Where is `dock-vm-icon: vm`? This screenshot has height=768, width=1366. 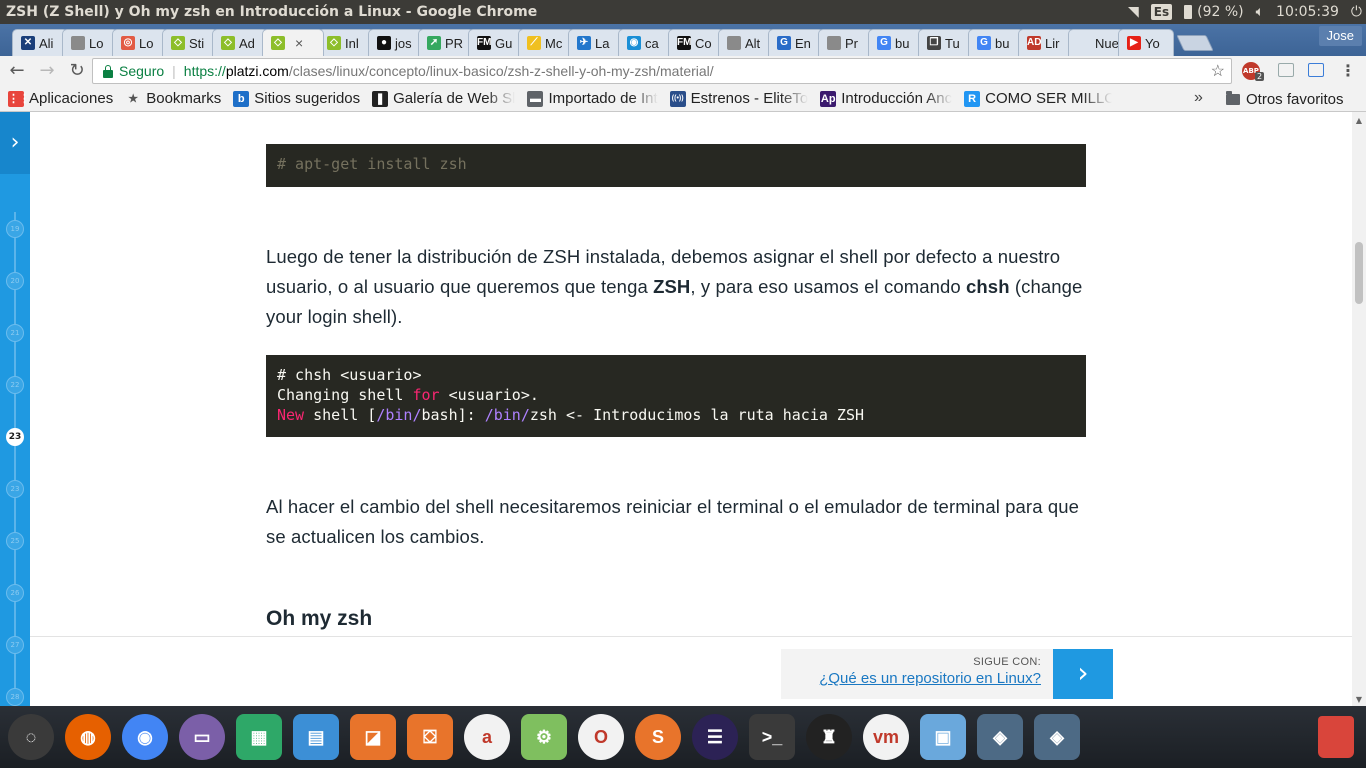
dock-vm-icon: vm is located at coordinates (886, 737).